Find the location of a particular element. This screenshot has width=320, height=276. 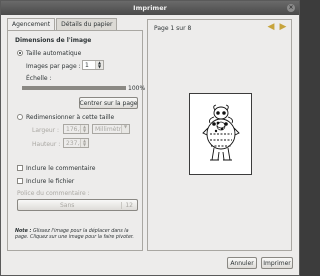

chevron-down-icon: ▼ is located at coordinates (125, 129).